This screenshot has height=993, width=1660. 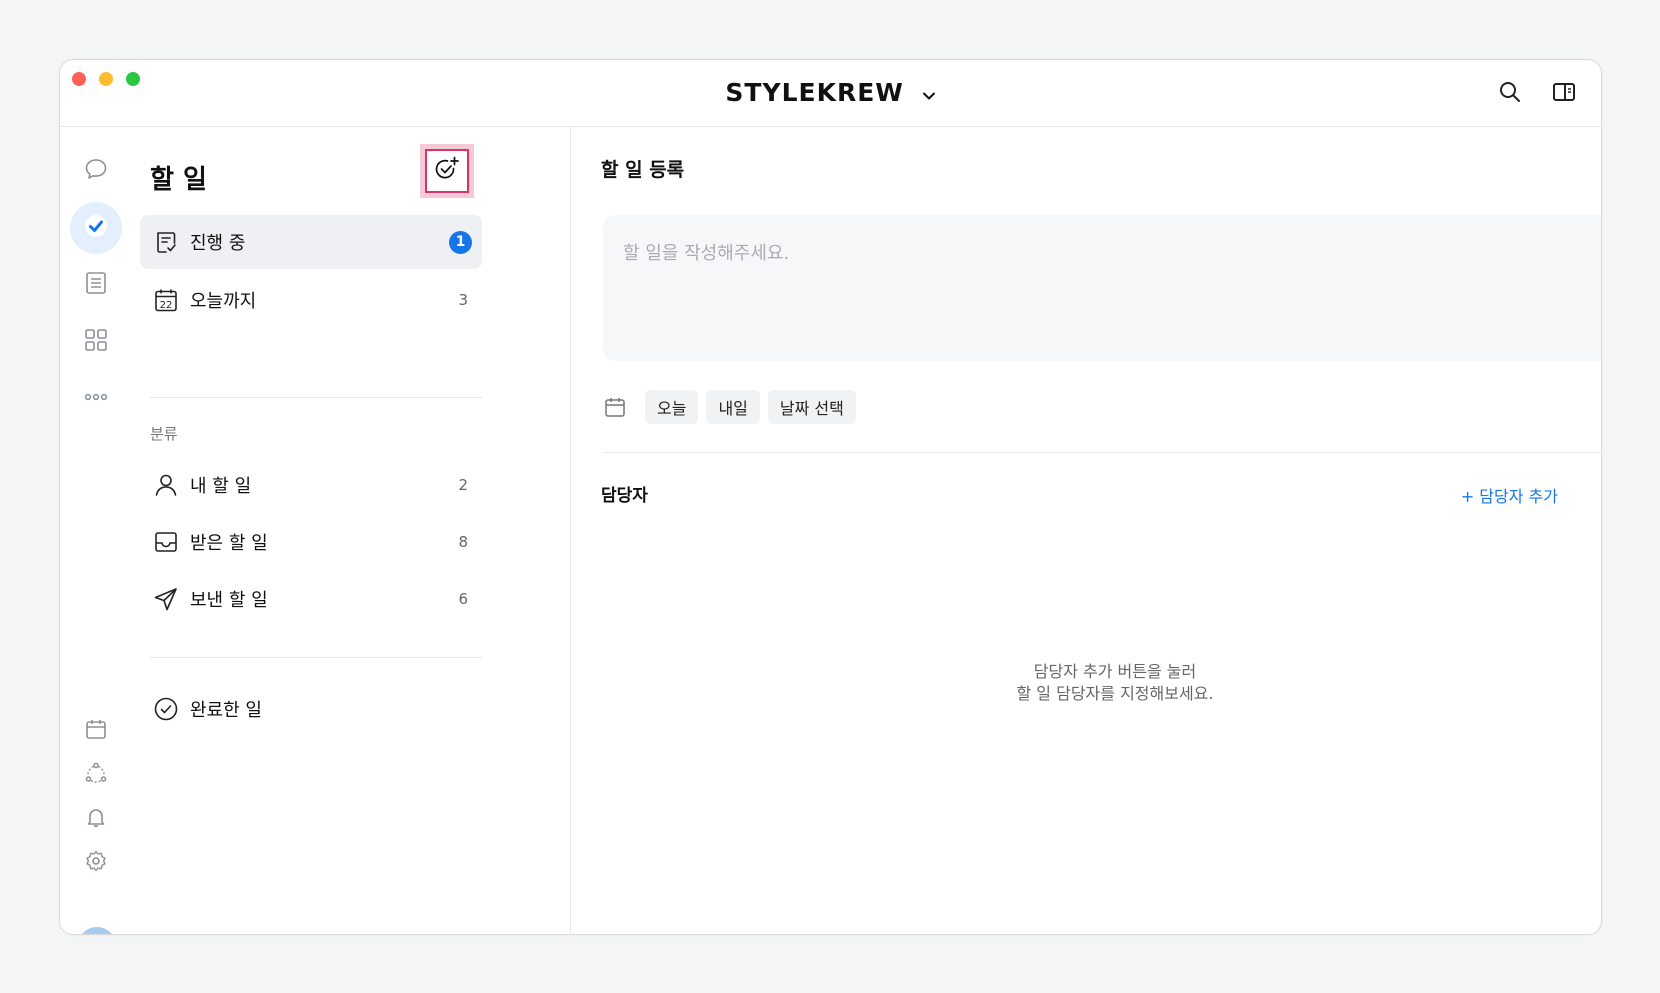 I want to click on check-circle-icon, so click(x=166, y=709).